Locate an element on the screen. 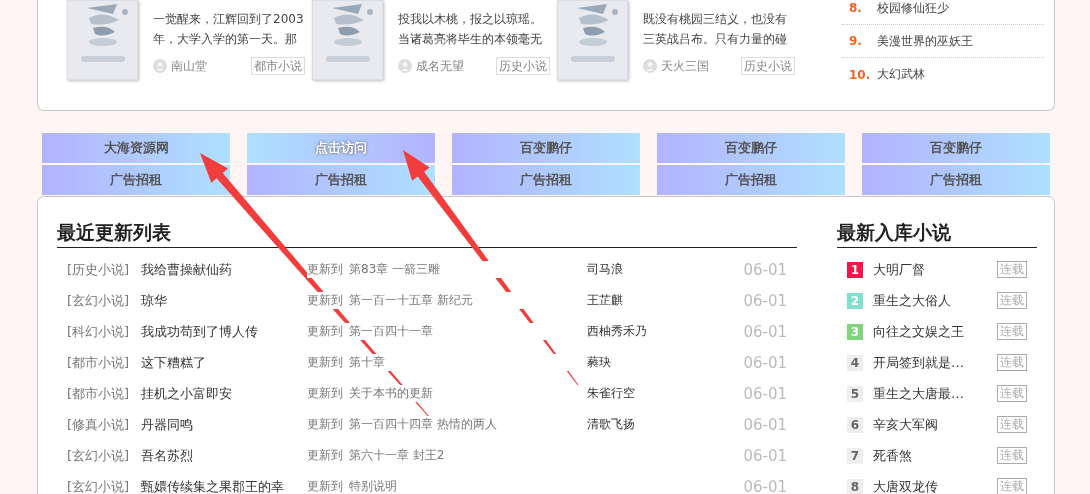  novel-title-link: 挂机之小富即安 is located at coordinates (224, 393).